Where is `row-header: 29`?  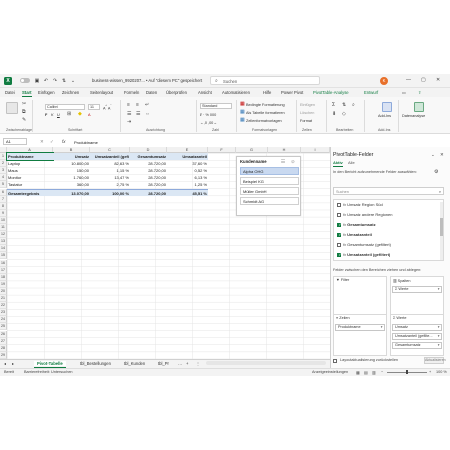 row-header: 29 is located at coordinates (3, 355).